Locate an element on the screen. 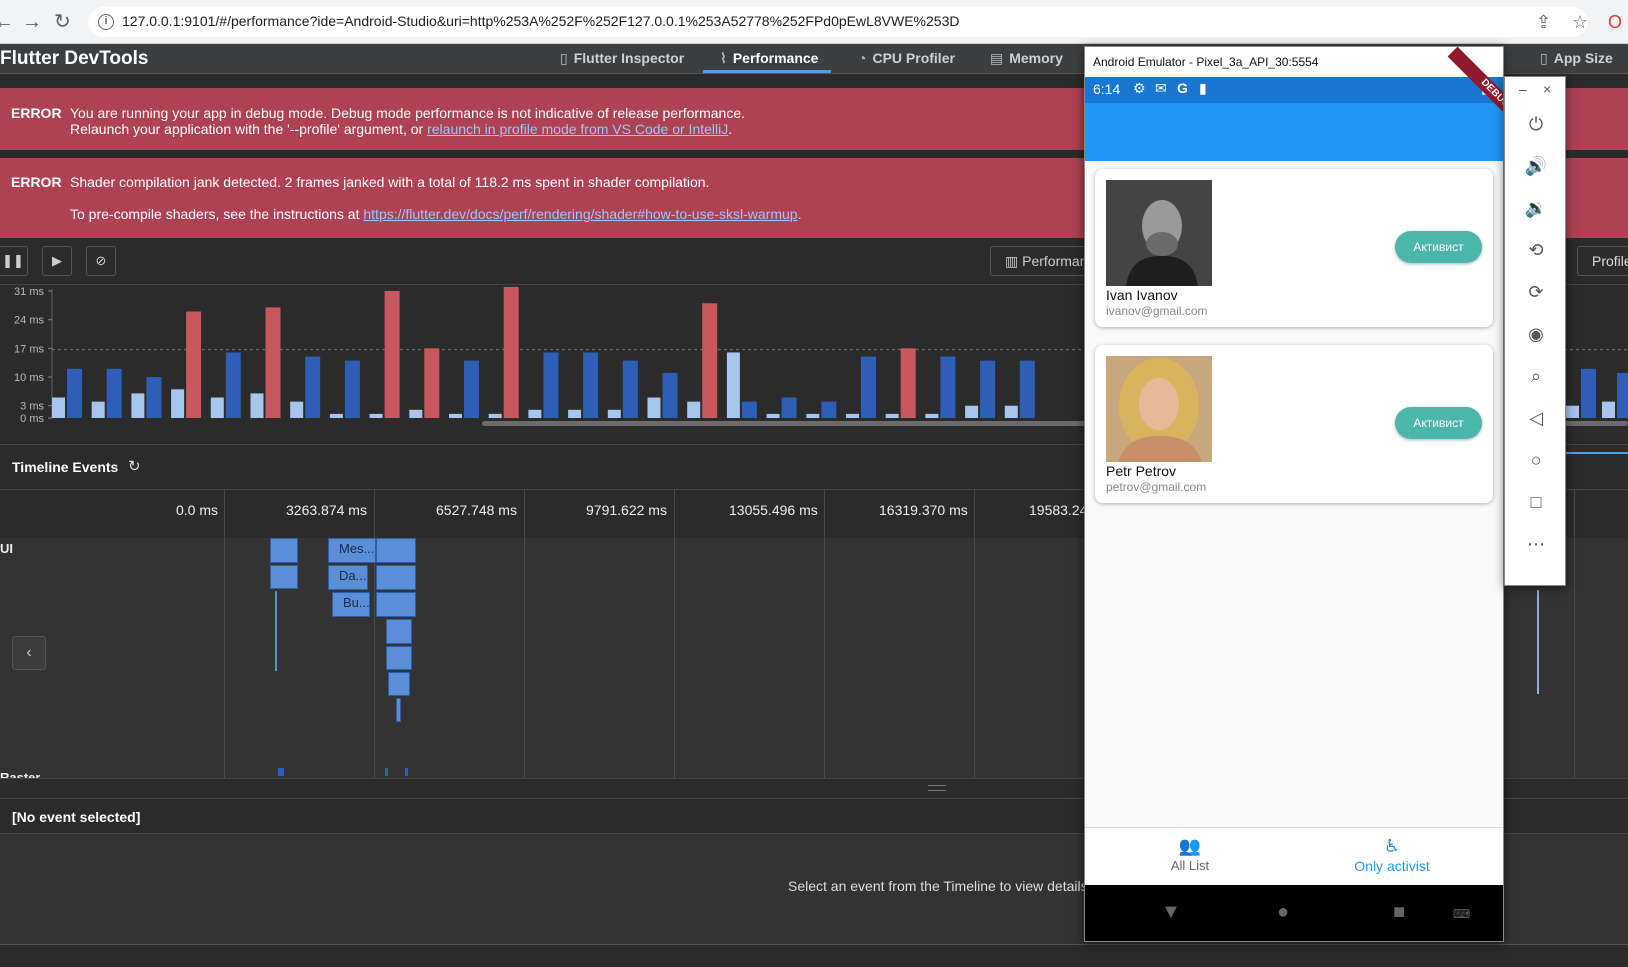 Image resolution: width=1628 pixels, height=967 pixels. camera-icon: ◉ is located at coordinates (1536, 334).